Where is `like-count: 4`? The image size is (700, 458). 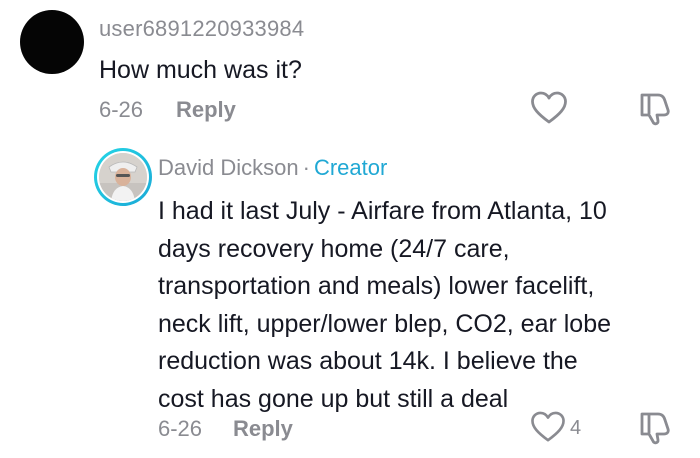
like-count: 4 is located at coordinates (576, 428).